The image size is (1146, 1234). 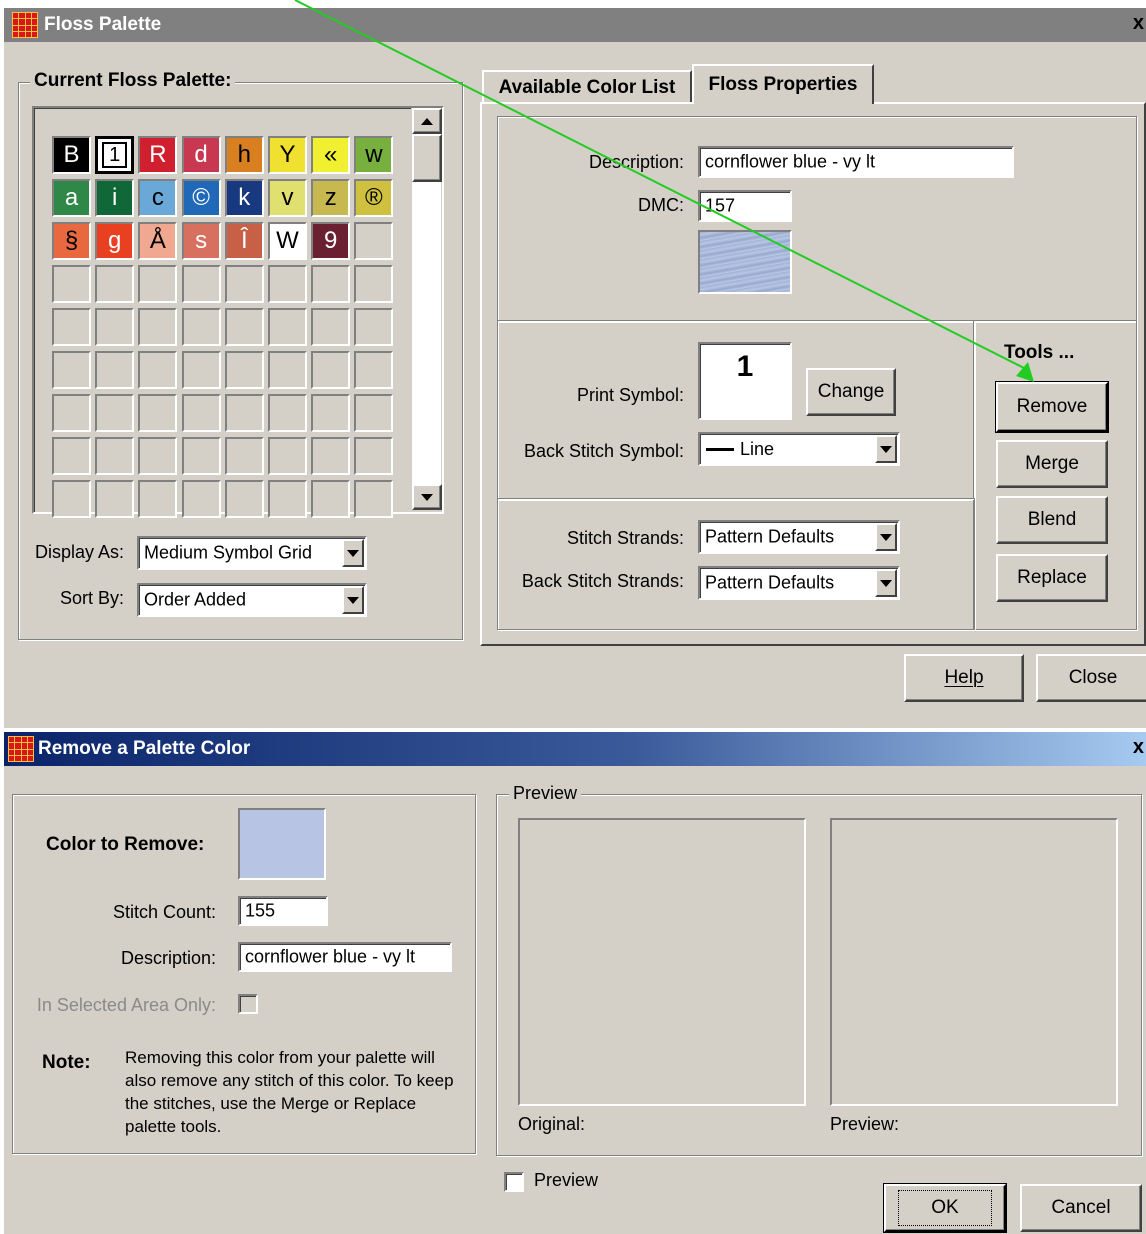 I want to click on palette-cell: «, so click(x=331, y=155).